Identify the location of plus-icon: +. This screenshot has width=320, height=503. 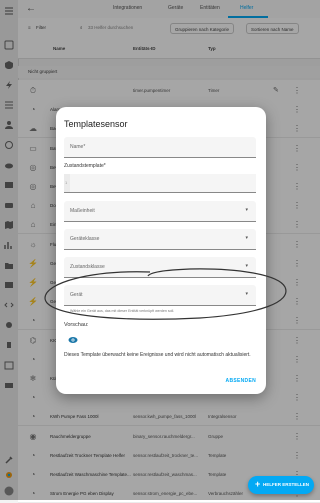
(258, 484).